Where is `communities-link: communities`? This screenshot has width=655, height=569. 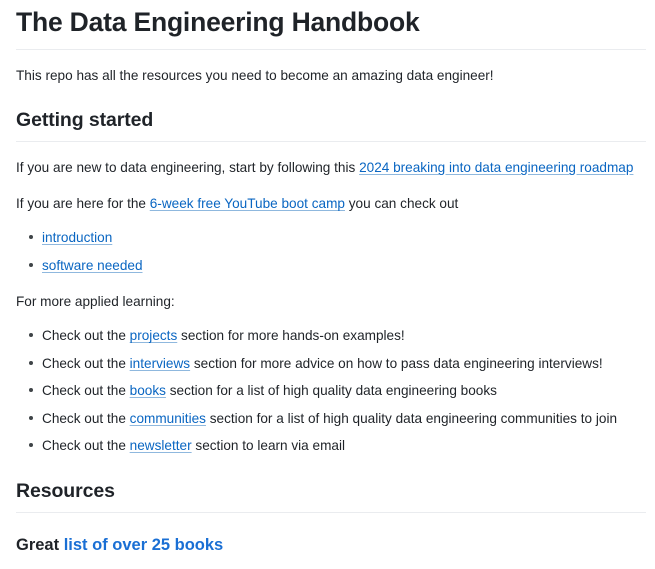 communities-link: communities is located at coordinates (168, 418).